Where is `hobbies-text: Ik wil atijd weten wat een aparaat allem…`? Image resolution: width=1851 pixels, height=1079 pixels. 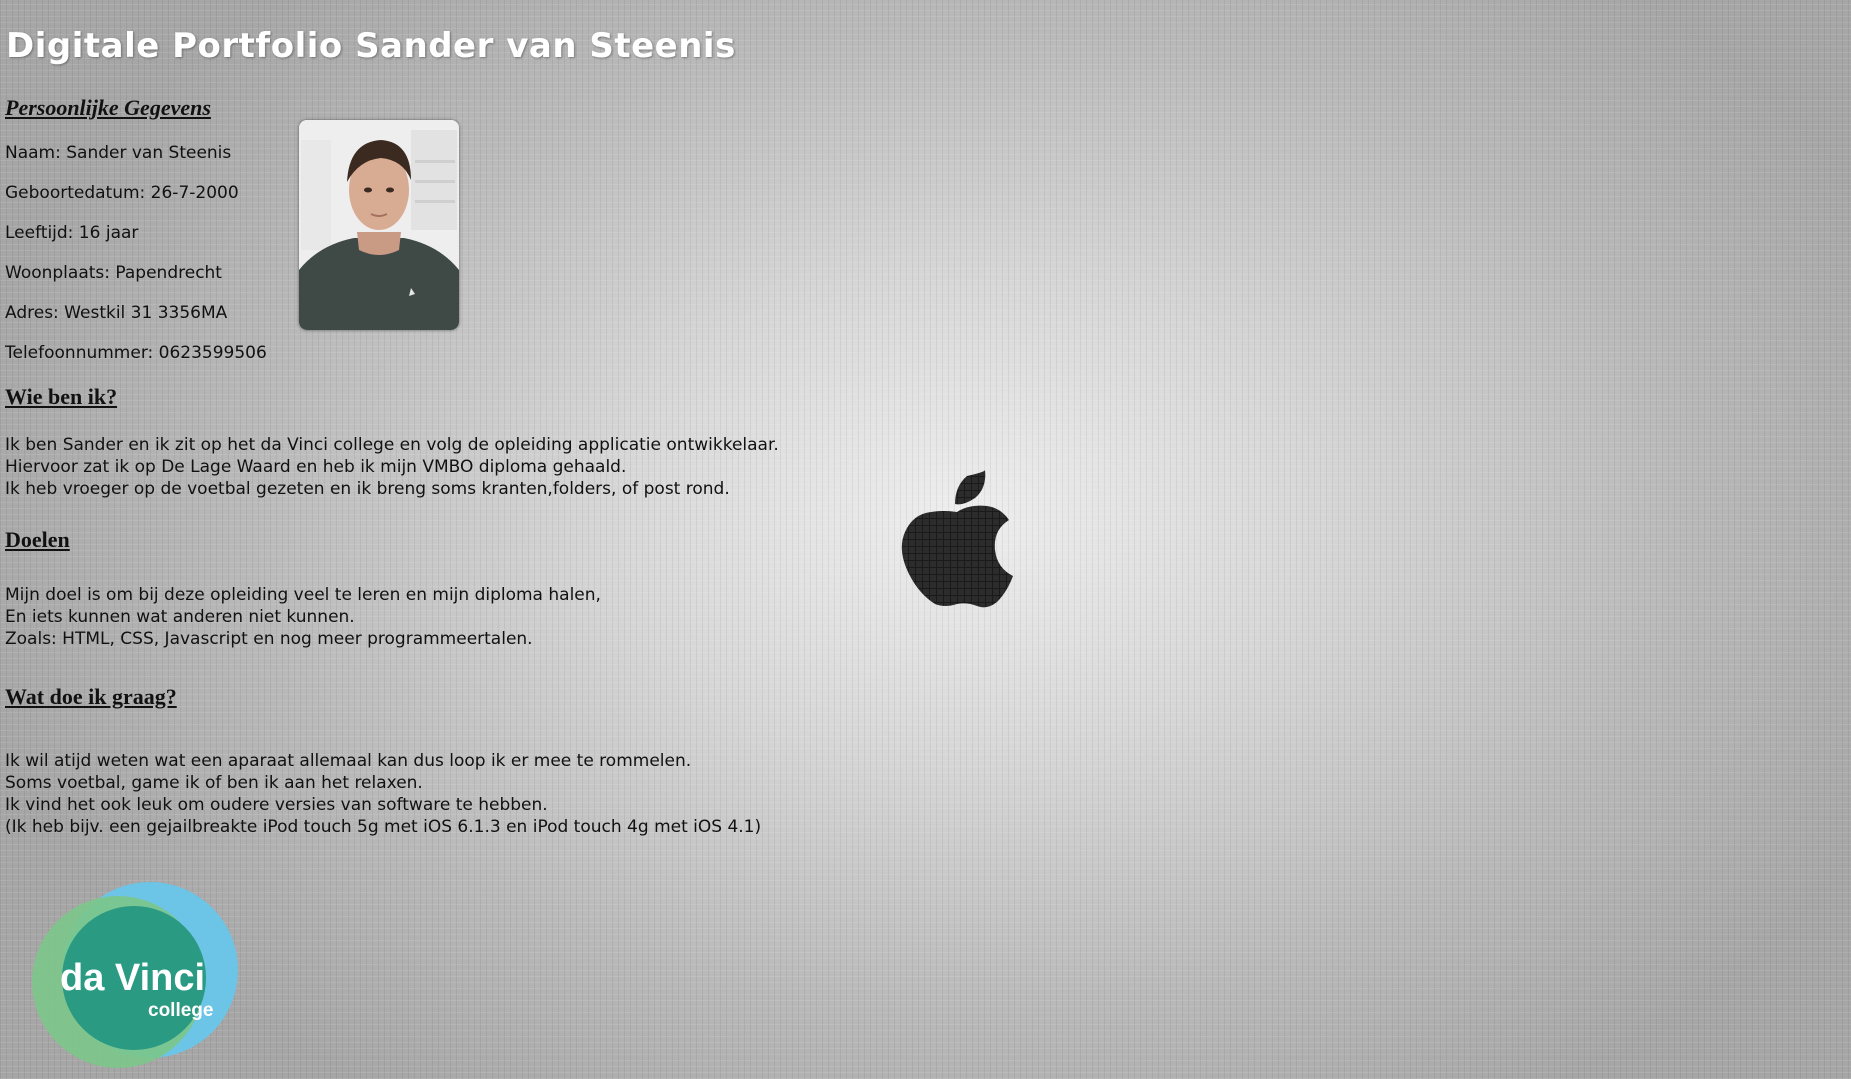
hobbies-text: Ik wil atijd weten wat een aparaat allem… is located at coordinates (383, 794).